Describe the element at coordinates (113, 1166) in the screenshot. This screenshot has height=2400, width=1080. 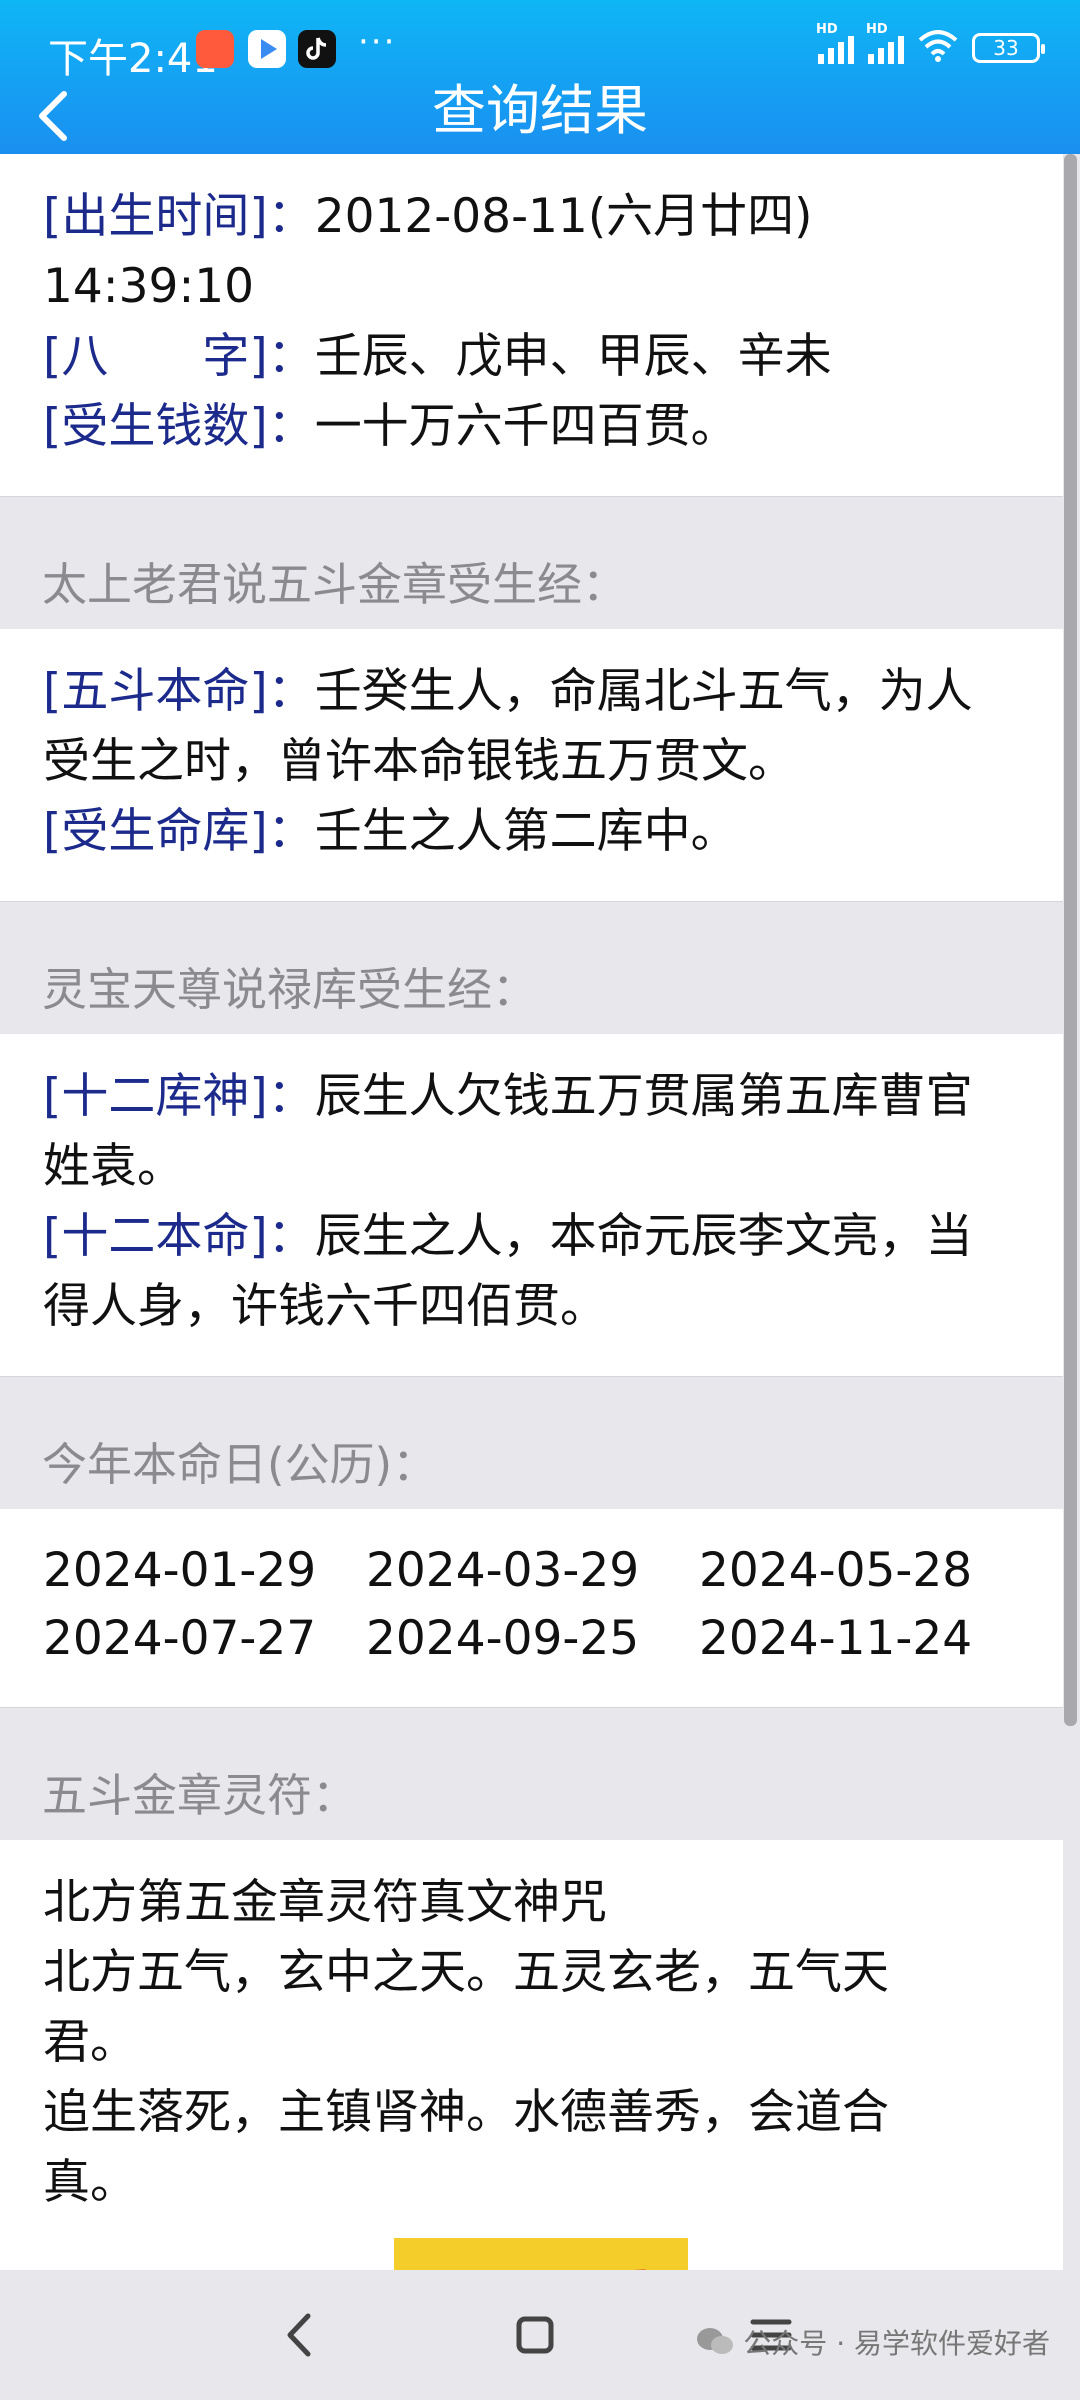
I see `kushen-text-cont: 姓袁。` at that location.